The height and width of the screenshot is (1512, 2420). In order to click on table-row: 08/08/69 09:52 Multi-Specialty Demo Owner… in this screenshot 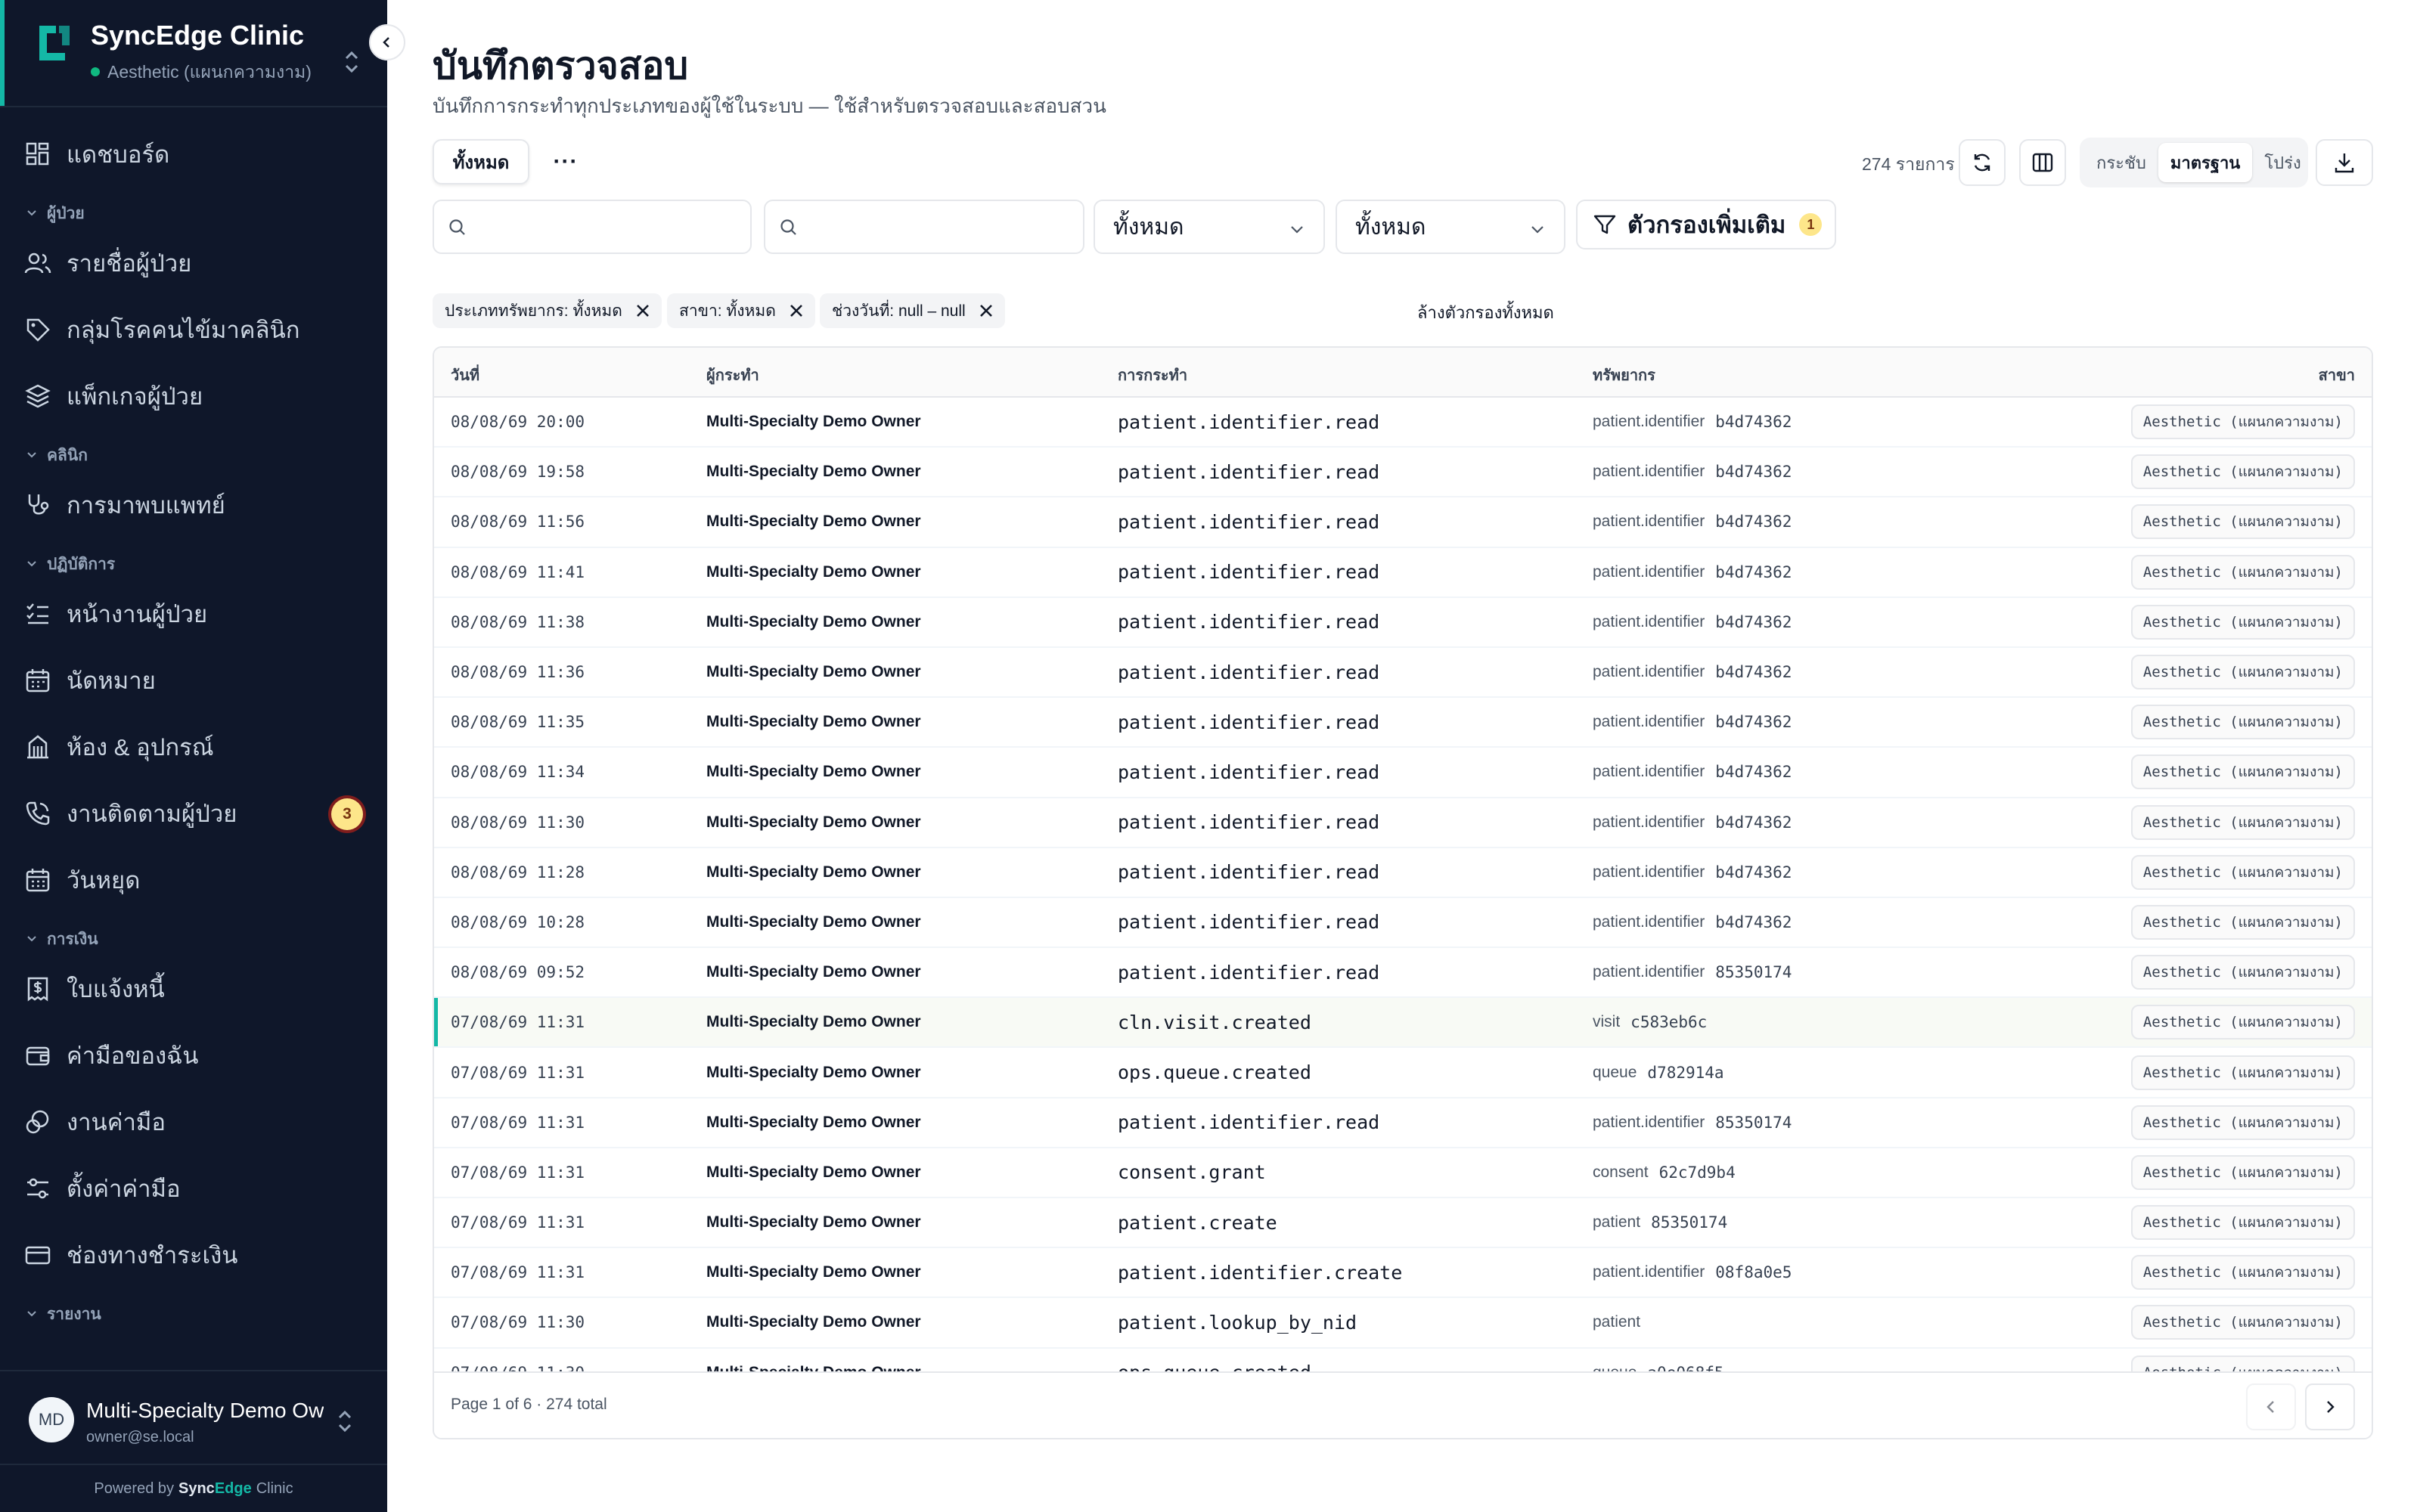, I will do `click(1403, 974)`.